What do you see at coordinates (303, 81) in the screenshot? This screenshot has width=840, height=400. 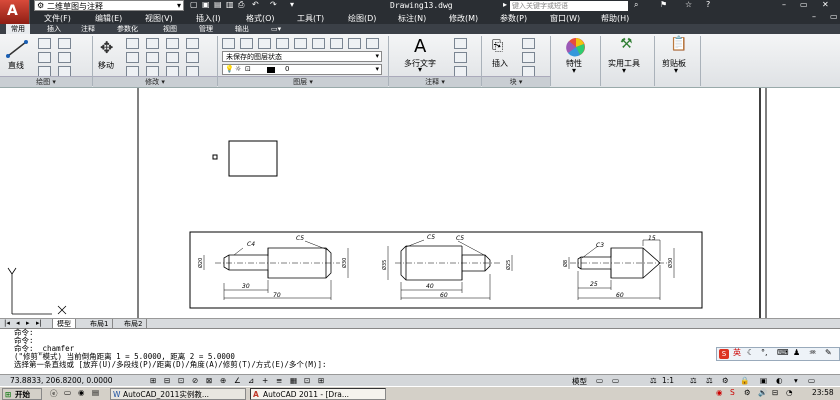 I see `panel-layers: 图层 ▾` at bounding box center [303, 81].